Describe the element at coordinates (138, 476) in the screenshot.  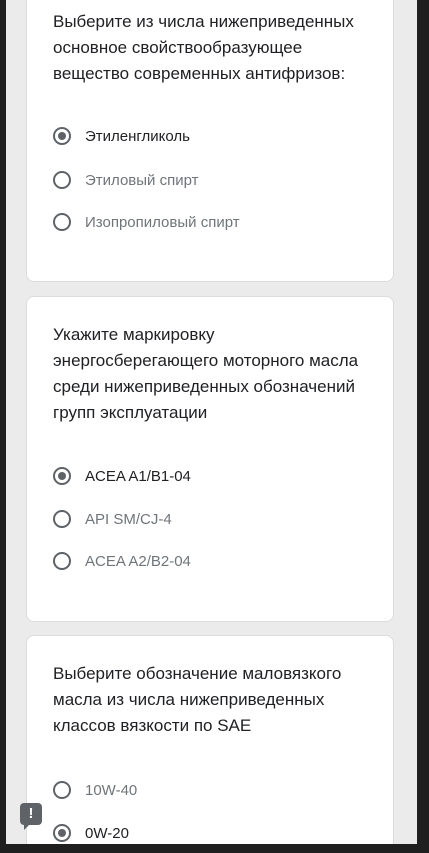
I see `option-label: ACEA A1/B1-04` at that location.